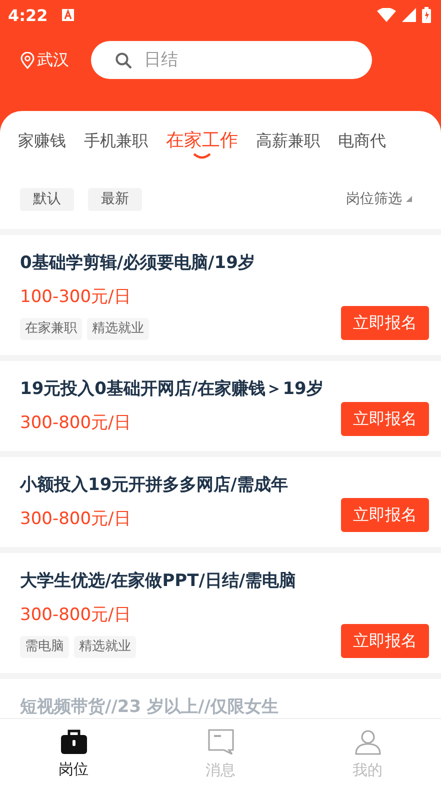  I want to click on nav-tab: 岗位, so click(73, 752).